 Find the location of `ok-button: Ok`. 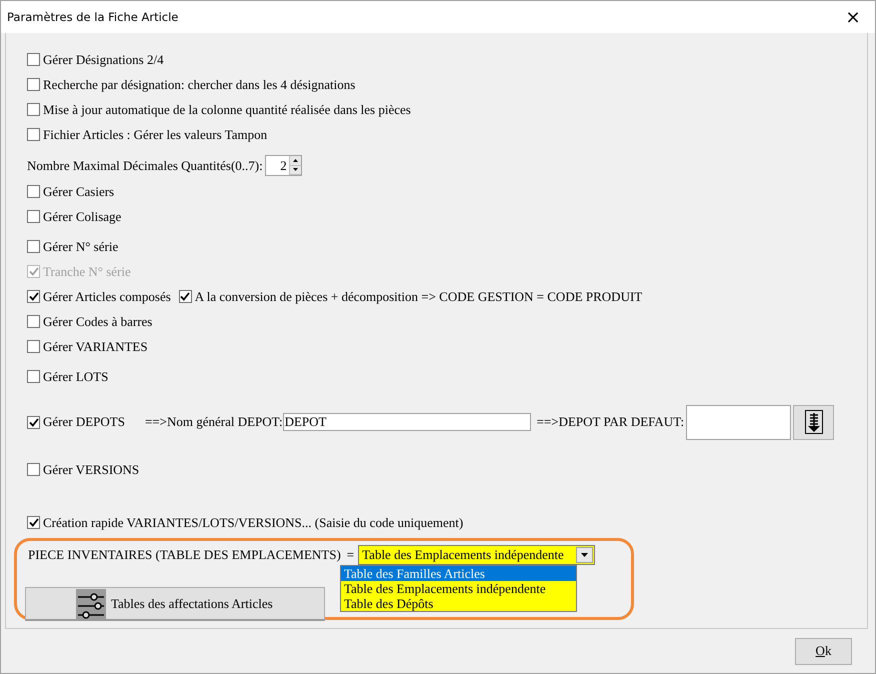

ok-button: Ok is located at coordinates (823, 651).